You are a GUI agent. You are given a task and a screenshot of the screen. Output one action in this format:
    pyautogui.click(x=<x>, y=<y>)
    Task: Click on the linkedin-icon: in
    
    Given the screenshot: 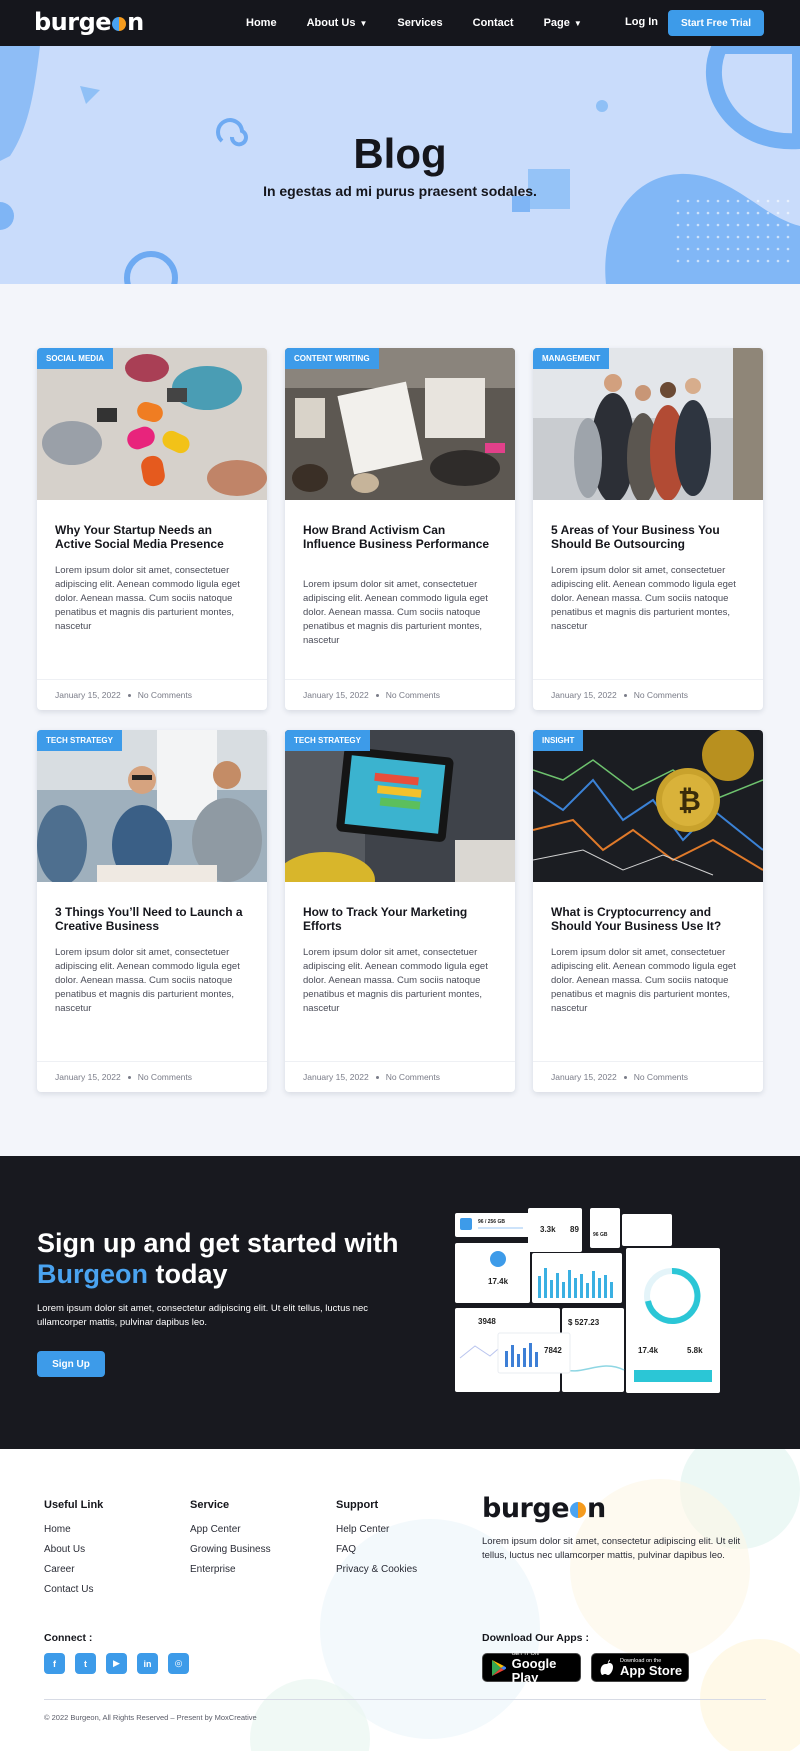 What is the action you would take?
    pyautogui.click(x=147, y=1663)
    